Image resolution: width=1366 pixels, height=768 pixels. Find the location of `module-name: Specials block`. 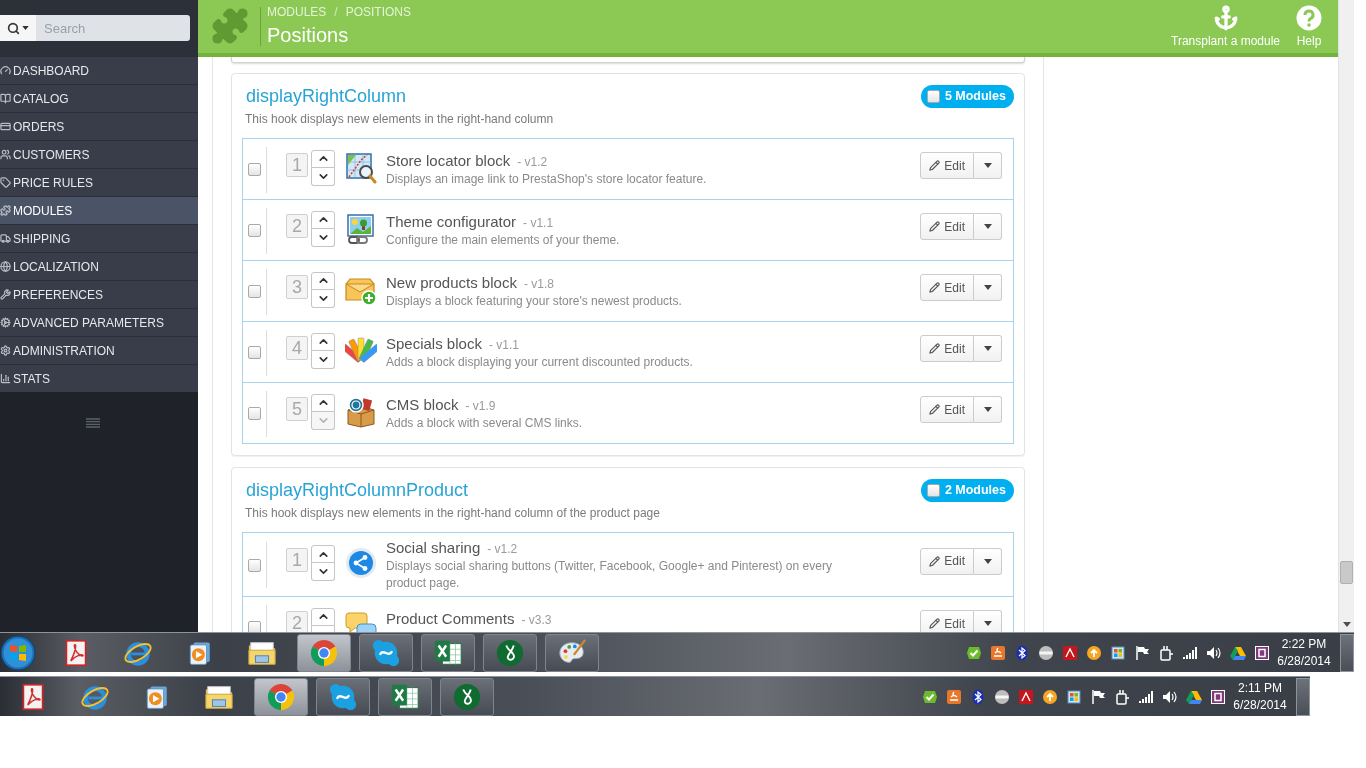

module-name: Specials block is located at coordinates (434, 344).